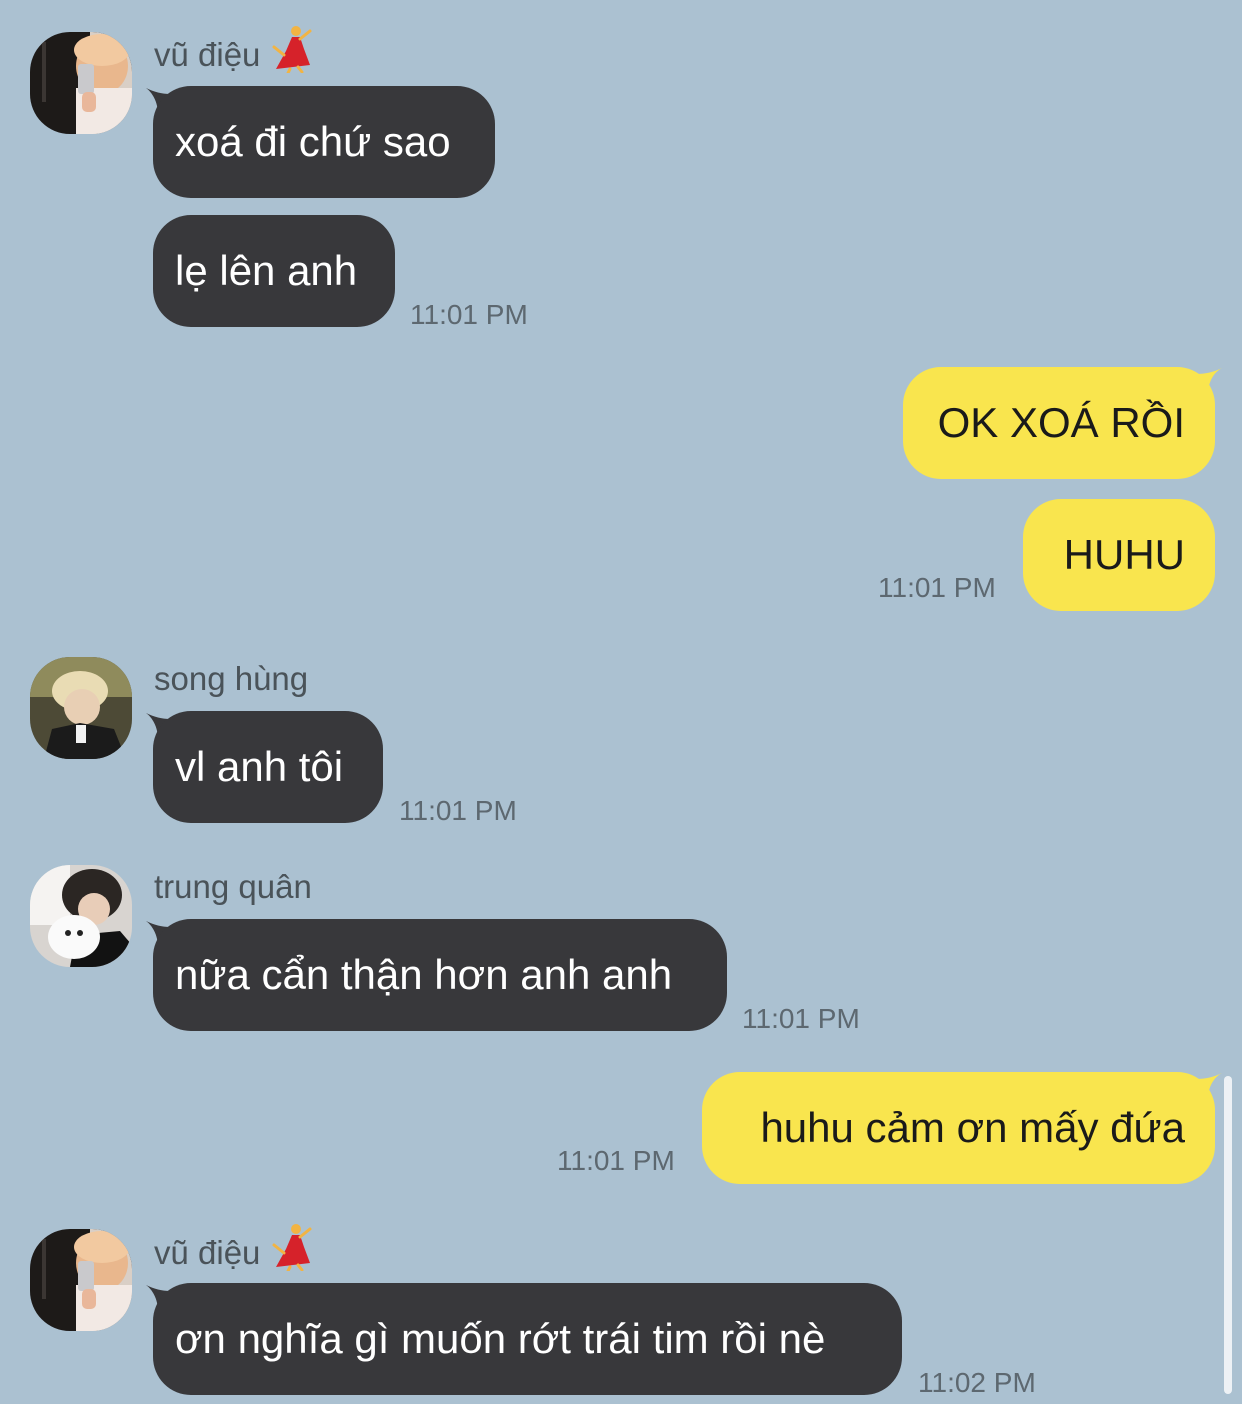 This screenshot has width=1242, height=1404. What do you see at coordinates (313, 141) in the screenshot?
I see `message-text: xoá đi chứ sao` at bounding box center [313, 141].